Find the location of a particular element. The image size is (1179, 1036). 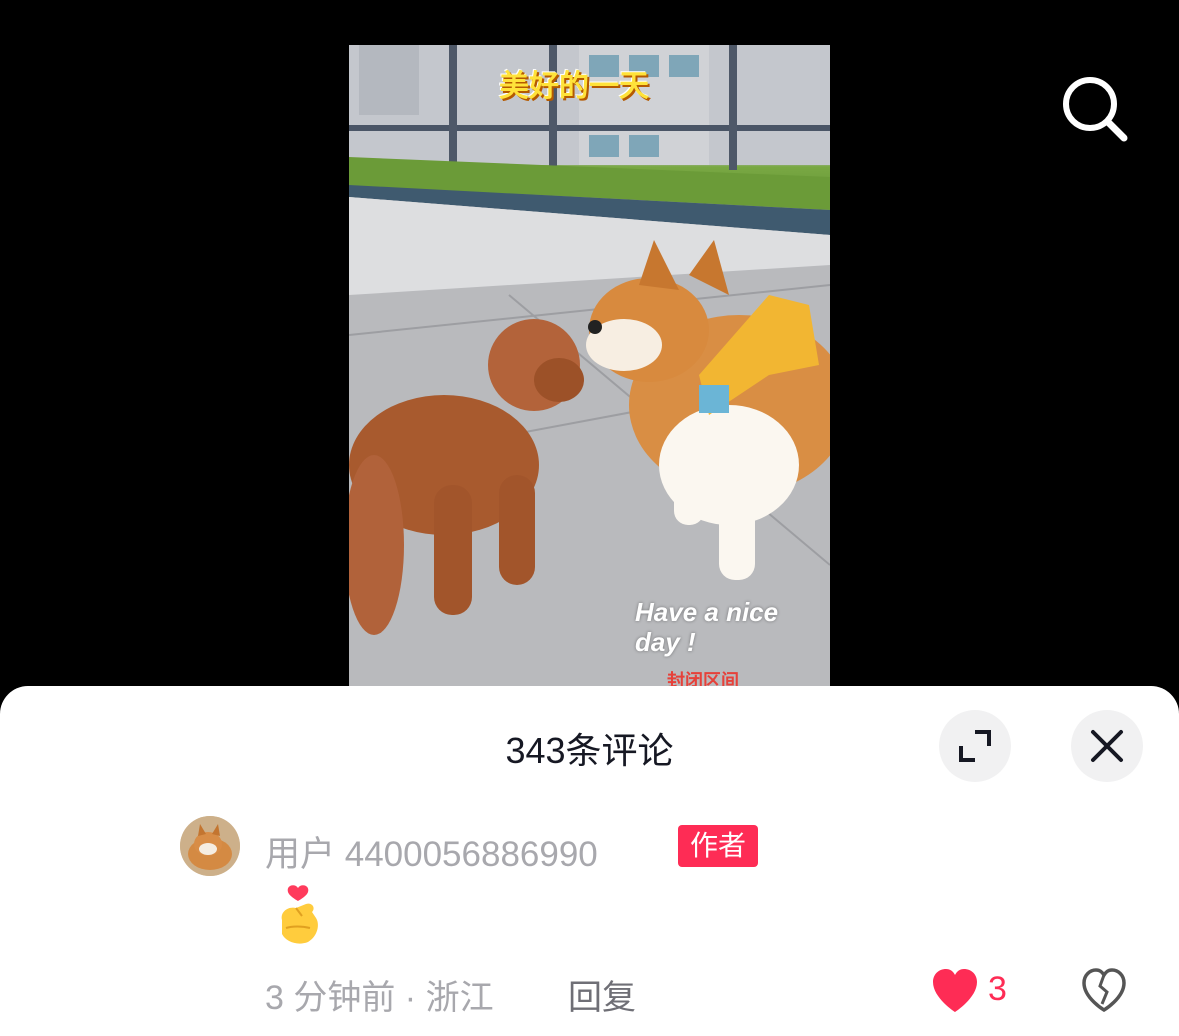

like-count: 3 is located at coordinates (997, 989).